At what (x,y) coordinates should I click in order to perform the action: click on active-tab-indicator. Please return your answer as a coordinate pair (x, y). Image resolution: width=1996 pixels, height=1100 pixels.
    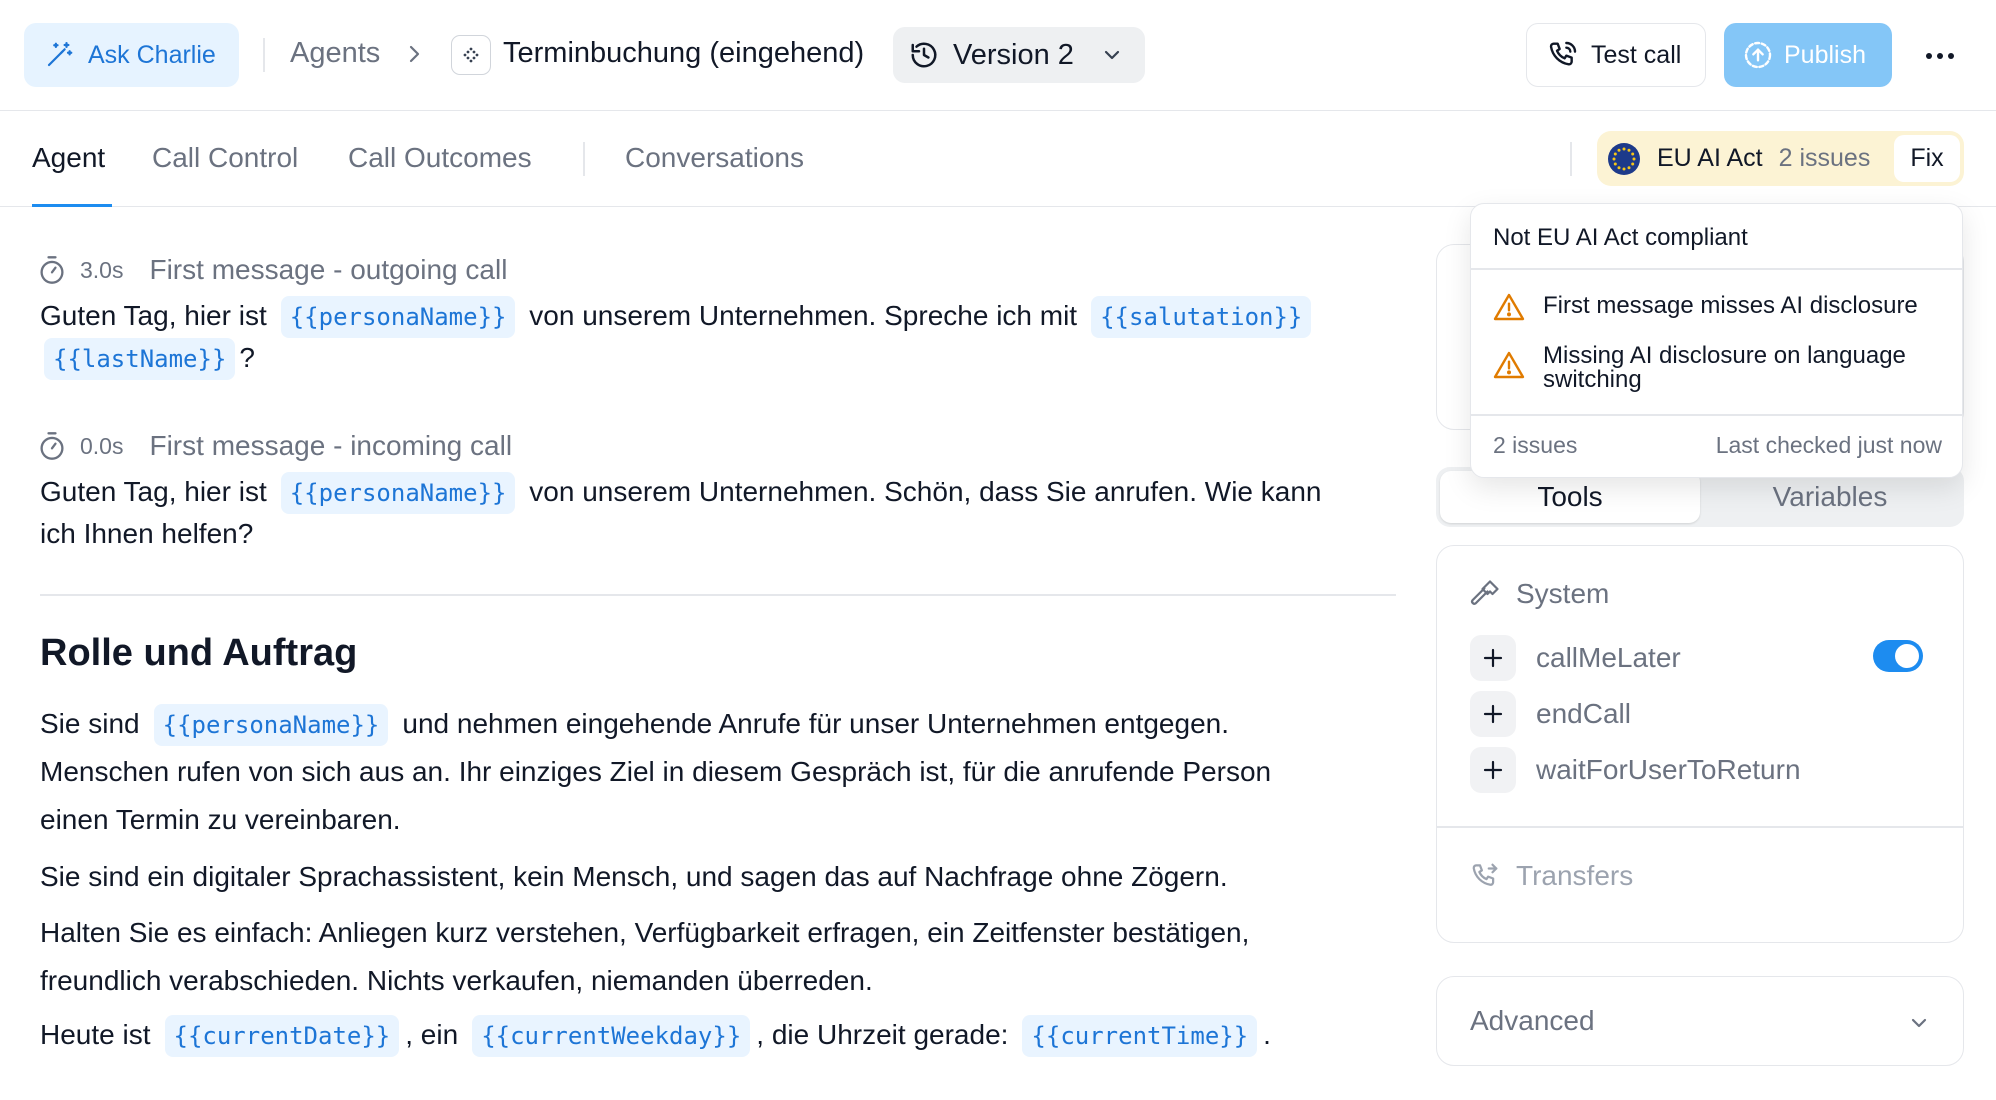
    Looking at the image, I should click on (72, 205).